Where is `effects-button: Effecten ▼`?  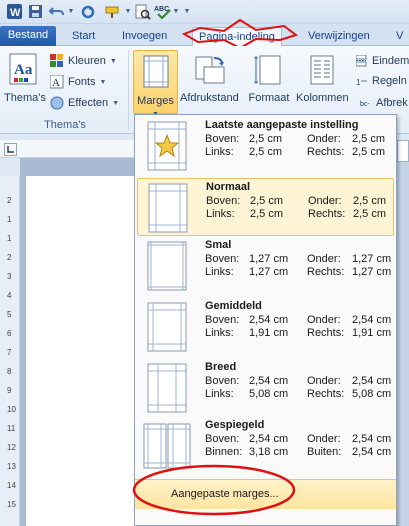 effects-button: Effecten ▼ is located at coordinates (84, 103).